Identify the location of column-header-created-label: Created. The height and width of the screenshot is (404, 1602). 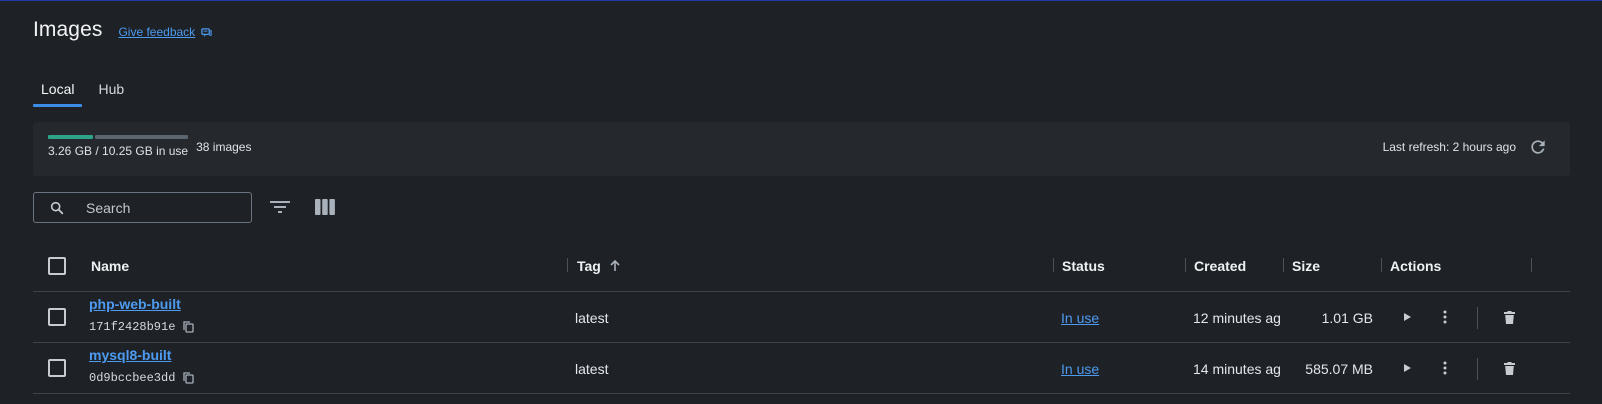
(1220, 266).